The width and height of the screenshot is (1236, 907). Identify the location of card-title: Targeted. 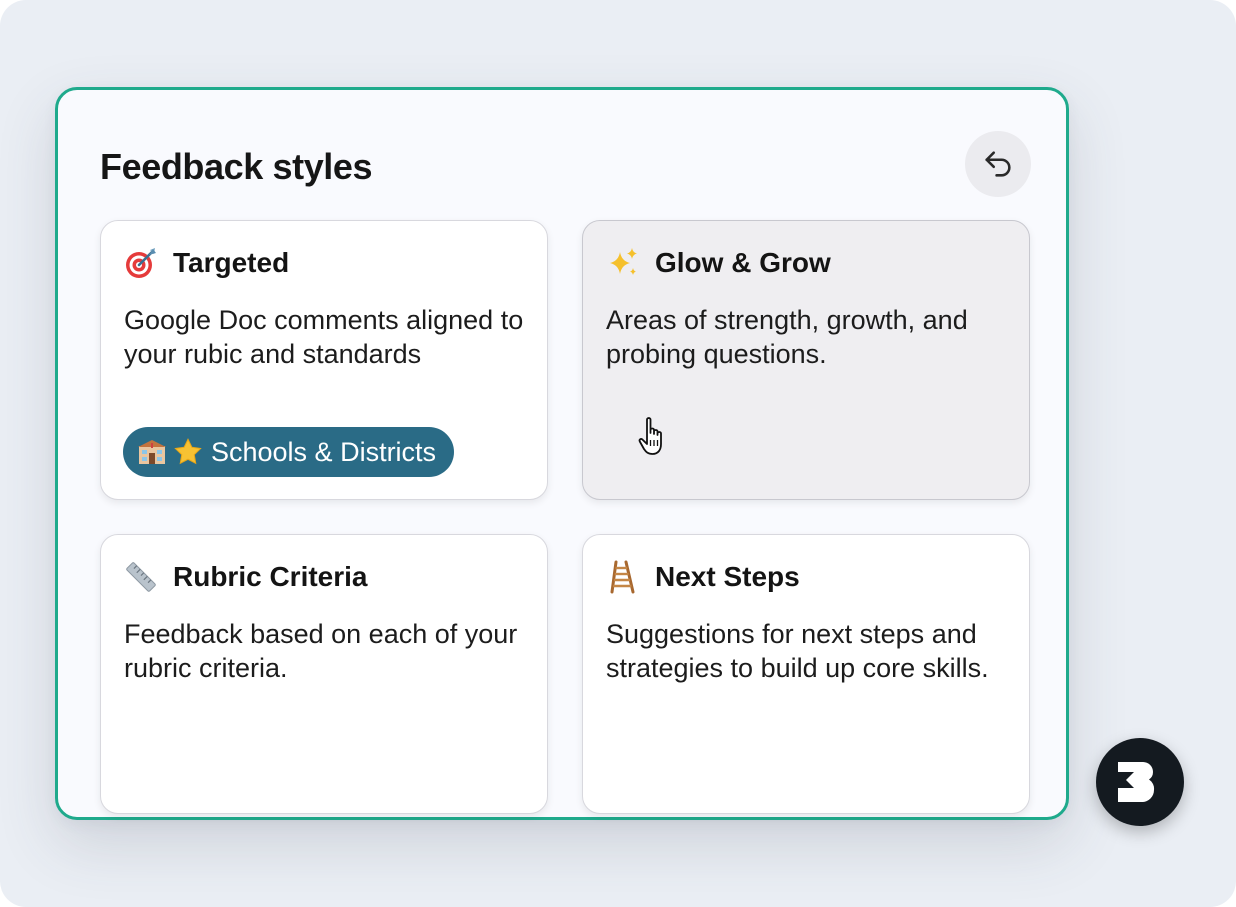
(231, 262).